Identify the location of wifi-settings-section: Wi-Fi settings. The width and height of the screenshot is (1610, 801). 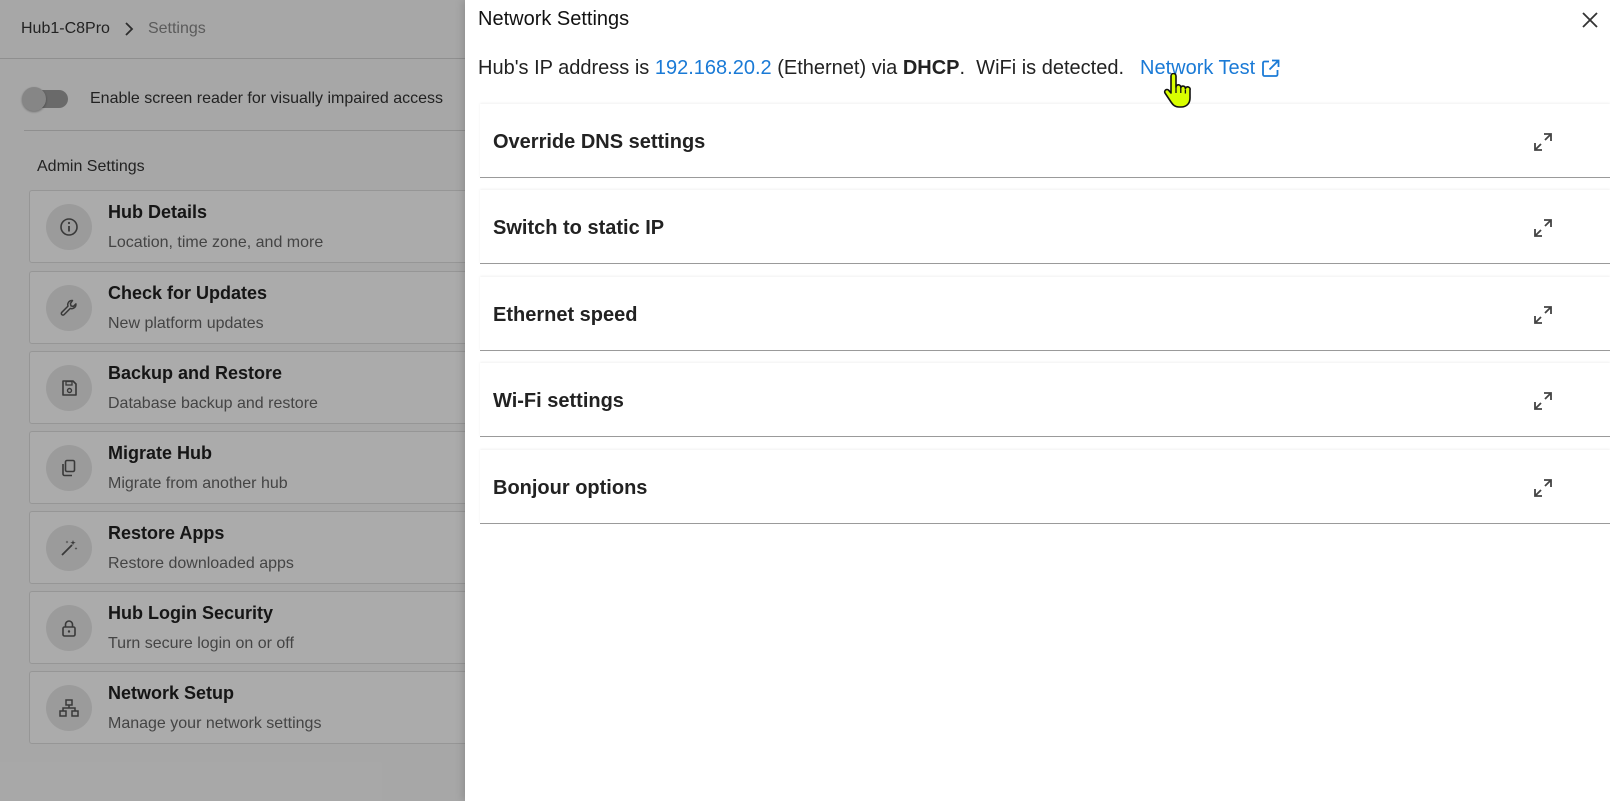
(1045, 400).